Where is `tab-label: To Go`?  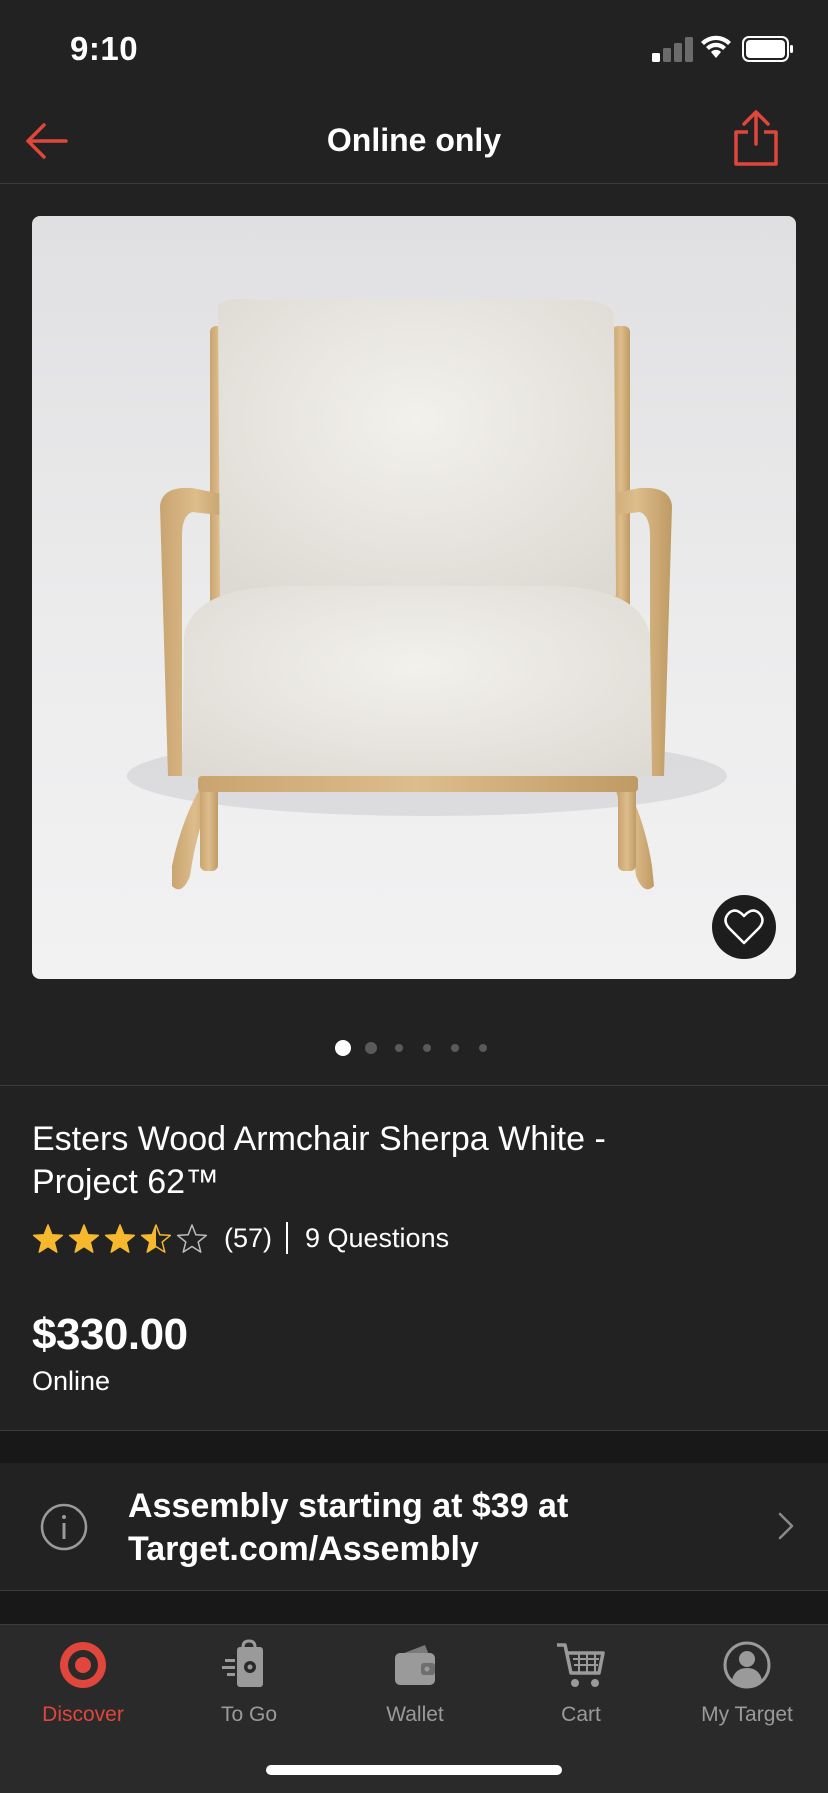
tab-label: To Go is located at coordinates (249, 1714).